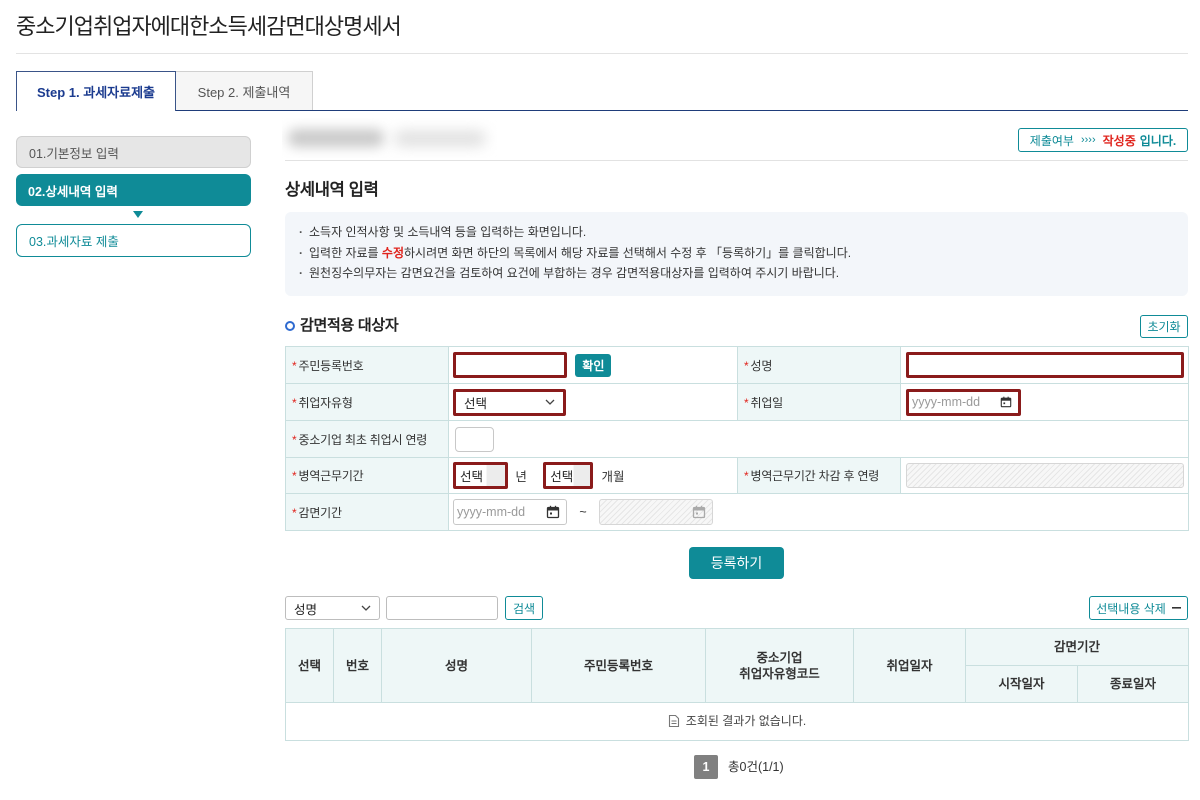 This screenshot has width=1200, height=800. Describe the element at coordinates (618, 665) in the screenshot. I see `col-rrn: 주민등록번호` at that location.